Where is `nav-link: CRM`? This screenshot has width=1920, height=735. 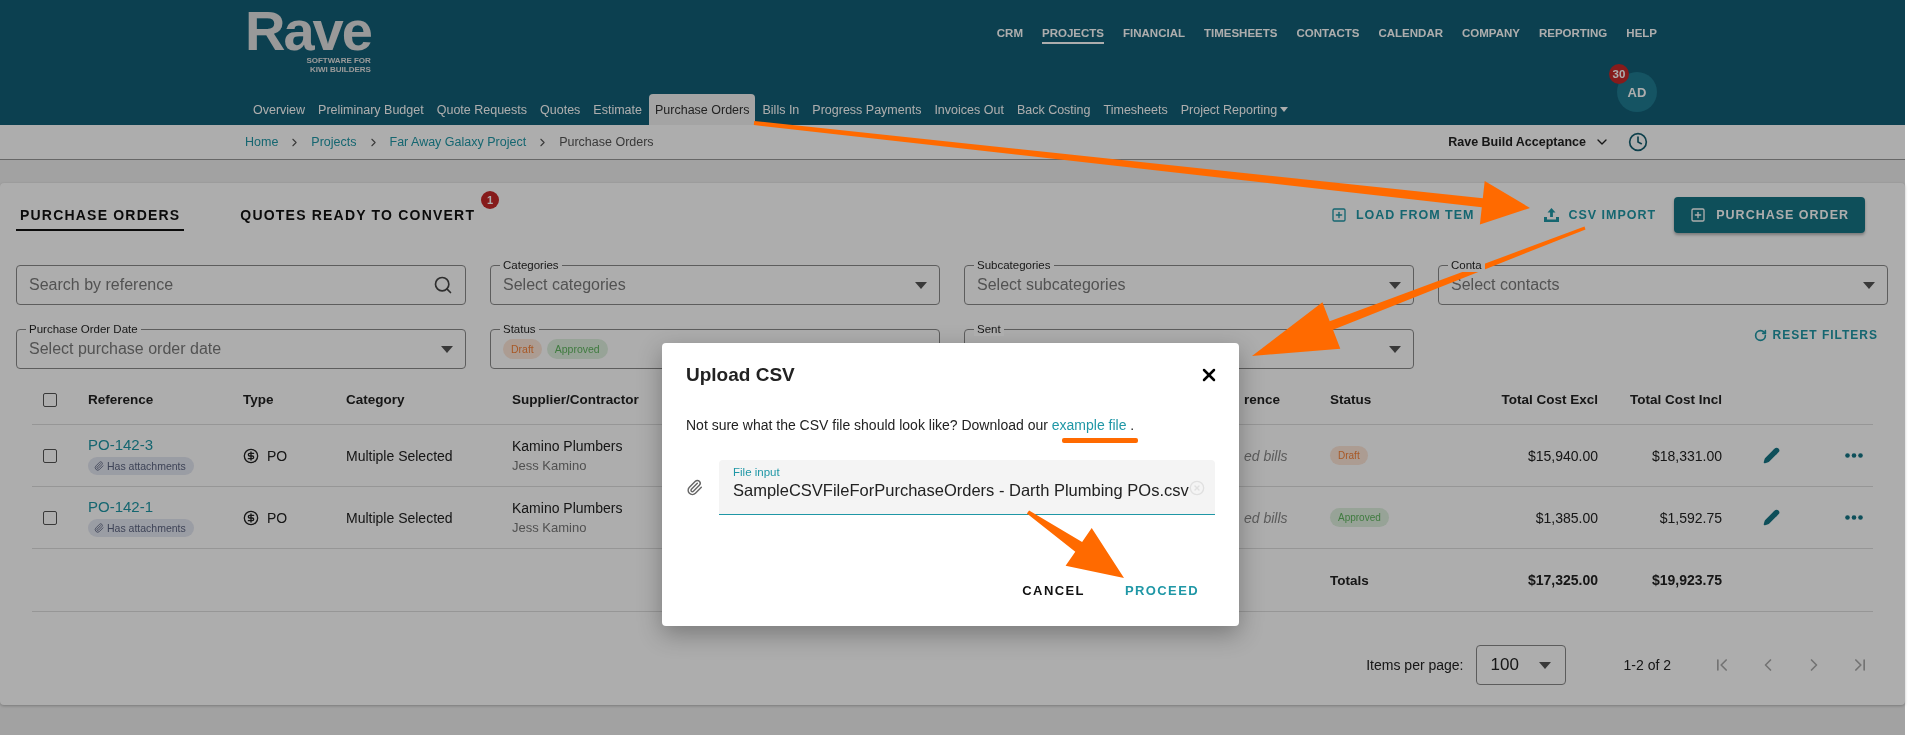
nav-link: CRM is located at coordinates (1009, 35).